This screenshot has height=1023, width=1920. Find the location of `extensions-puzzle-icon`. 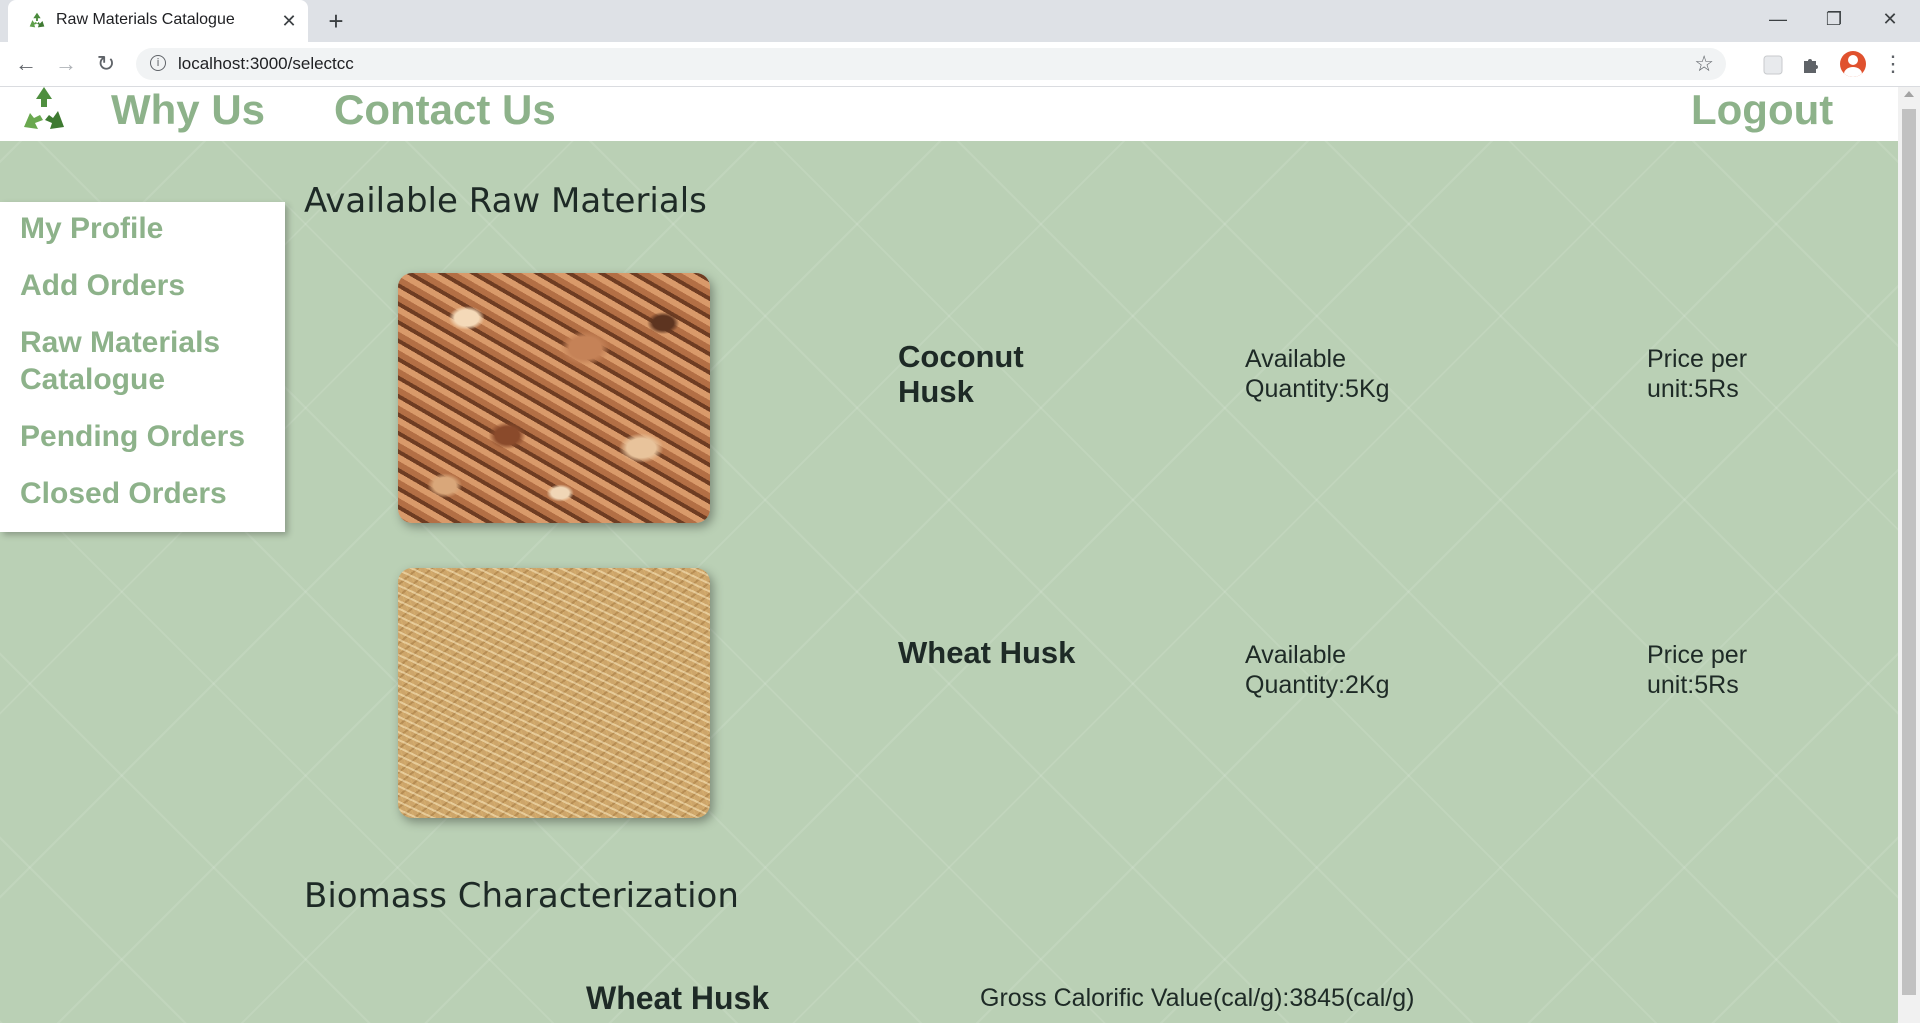

extensions-puzzle-icon is located at coordinates (1811, 65).